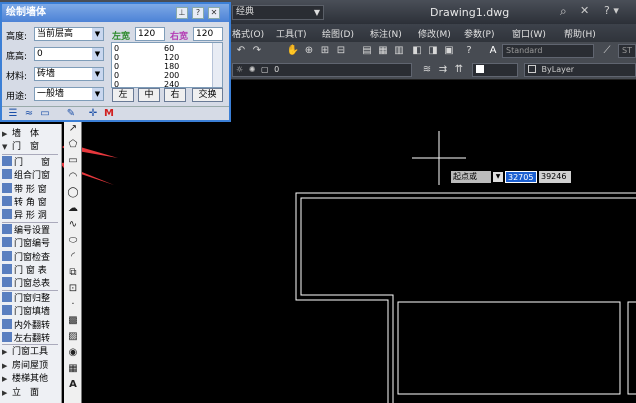 The height and width of the screenshot is (403, 636). What do you see at coordinates (69, 54) in the screenshot?
I see `base-select: 0 ▼` at bounding box center [69, 54].